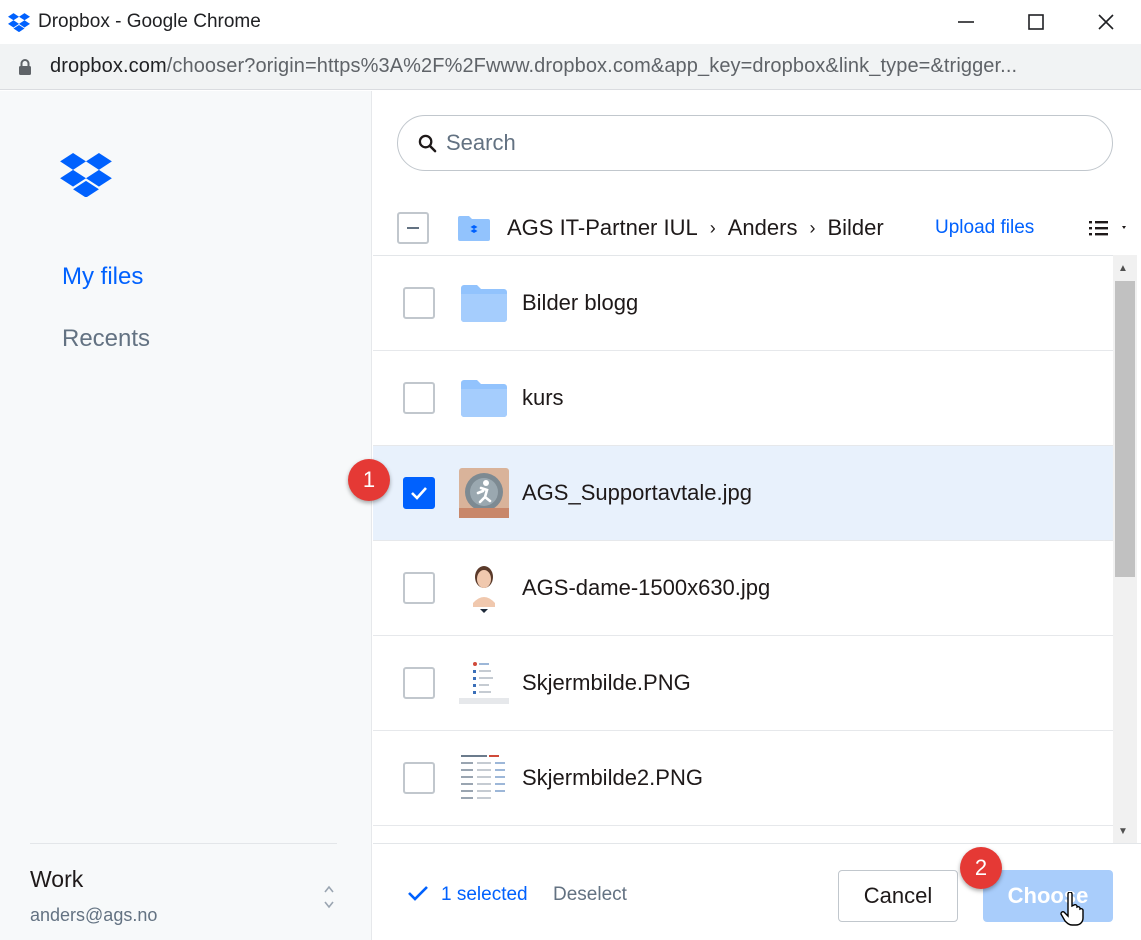  I want to click on dropbox-logo, so click(86, 176).